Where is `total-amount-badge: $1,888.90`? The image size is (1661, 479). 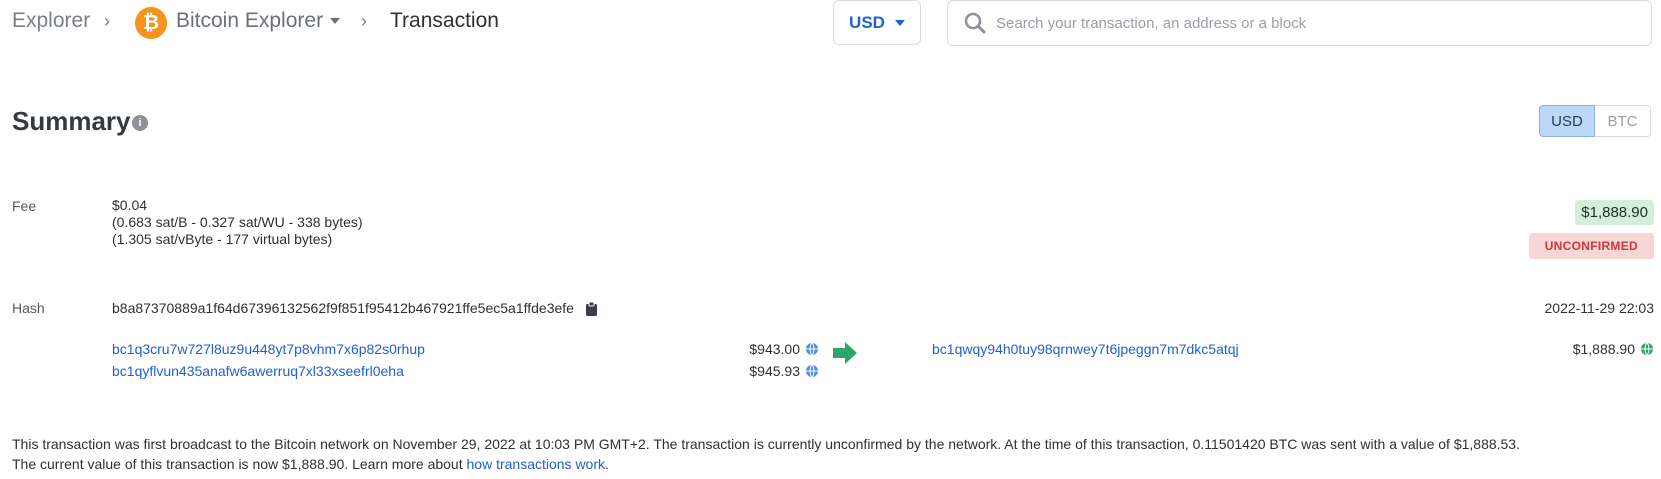 total-amount-badge: $1,888.90 is located at coordinates (1614, 212).